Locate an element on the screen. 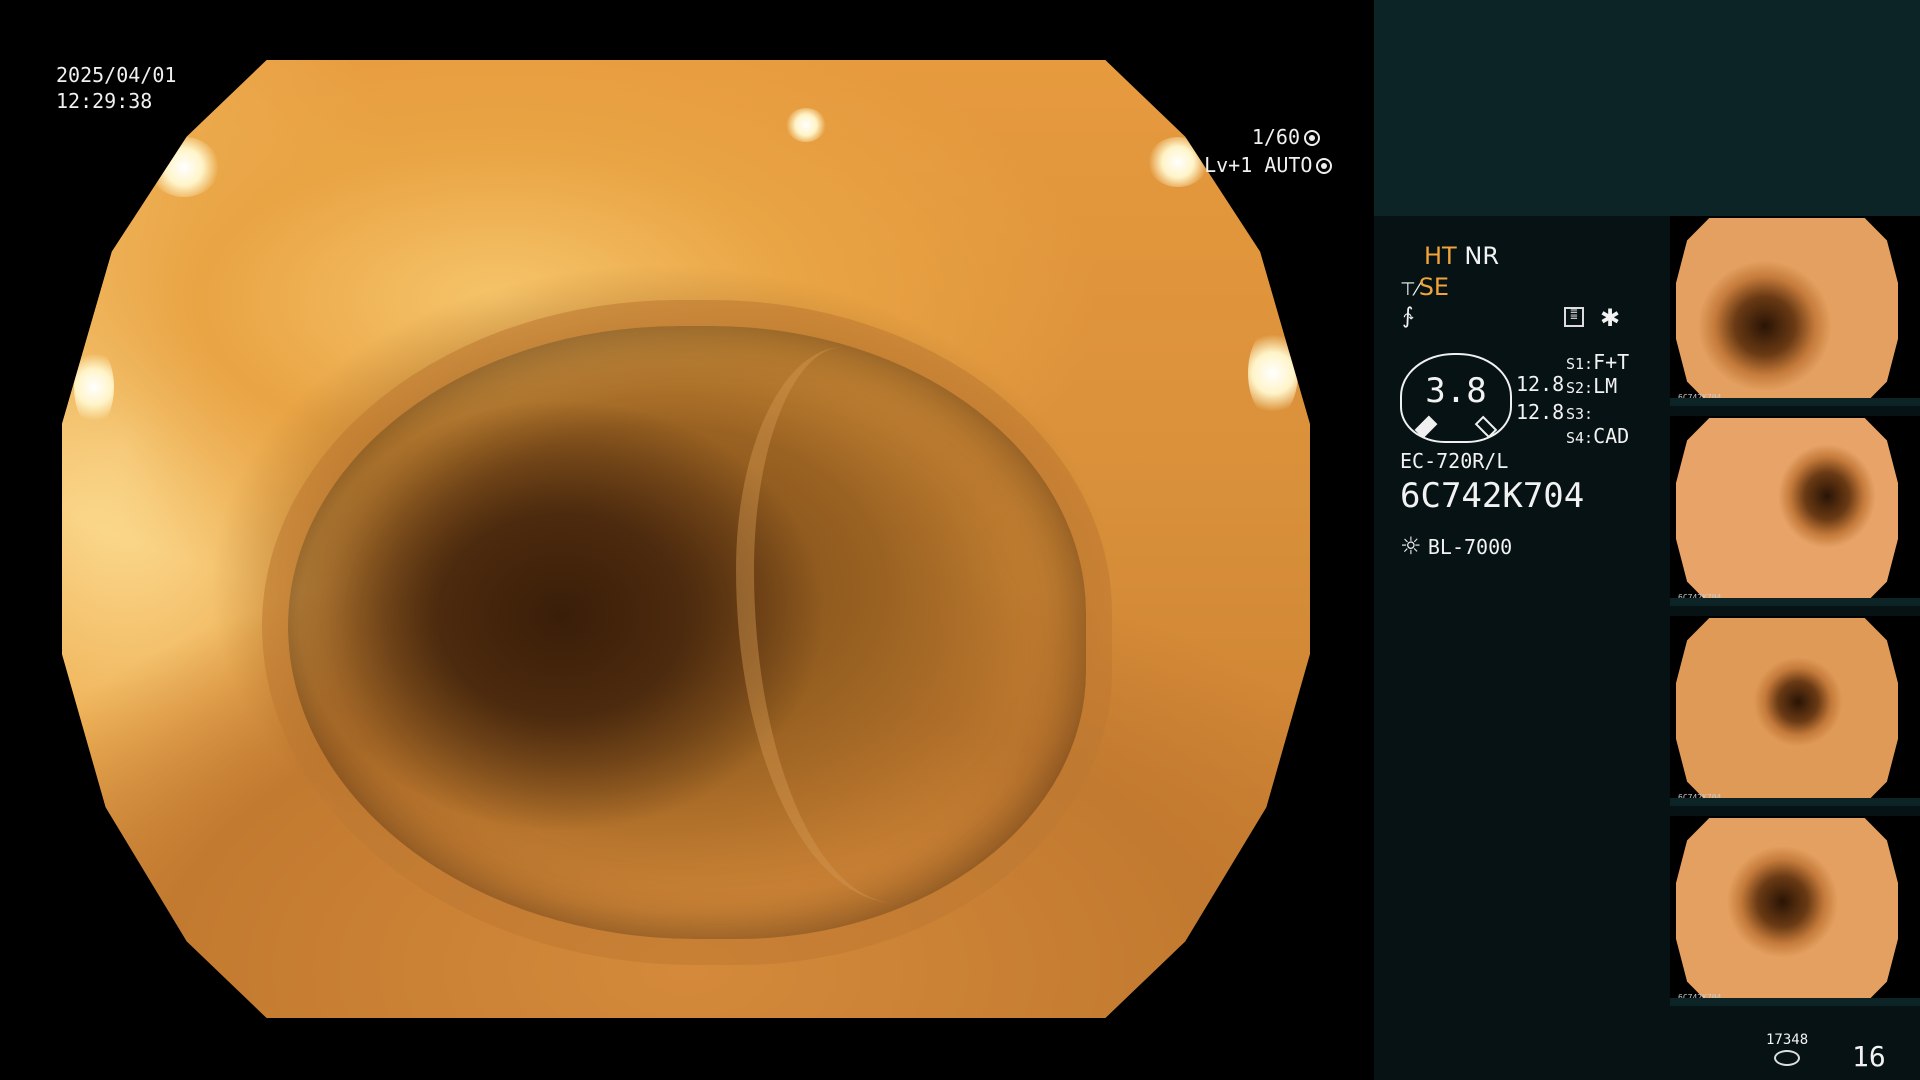 The width and height of the screenshot is (1920, 1080). s1-label: S1: is located at coordinates (1580, 364).